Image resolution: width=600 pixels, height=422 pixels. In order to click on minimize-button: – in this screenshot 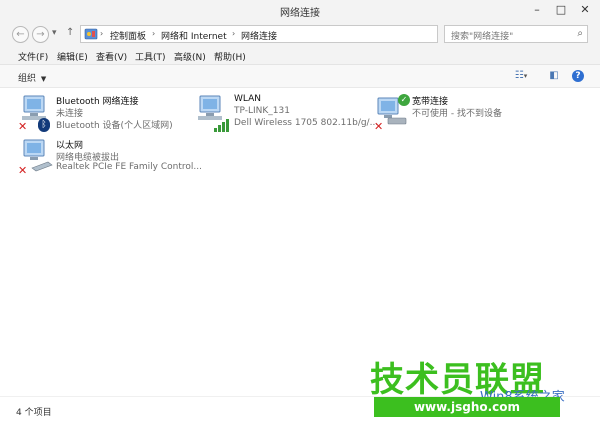, I will do `click(537, 10)`.